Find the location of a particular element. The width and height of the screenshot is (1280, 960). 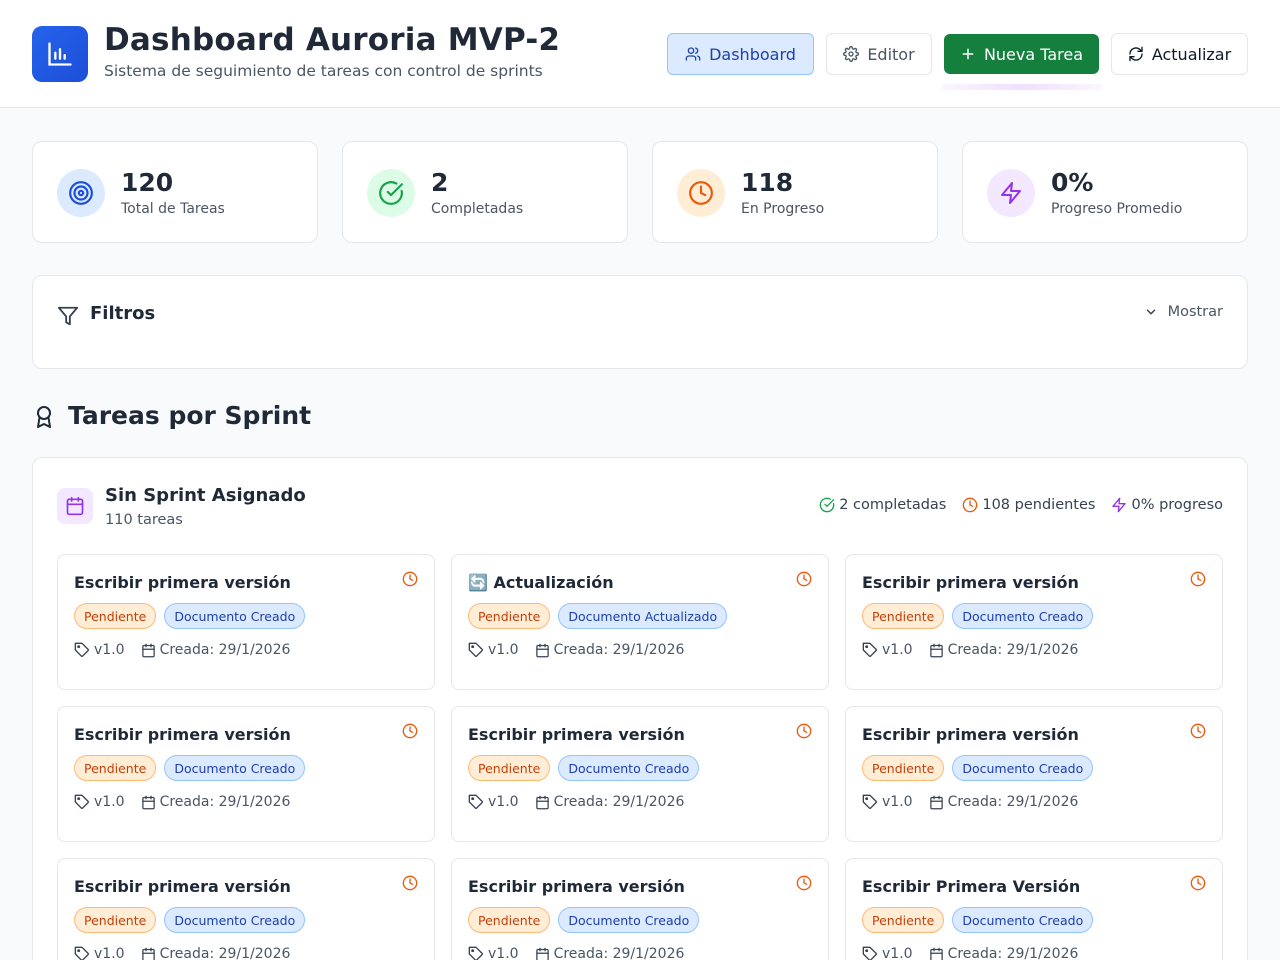

task-title: Escribir Primera Versión is located at coordinates (971, 886).